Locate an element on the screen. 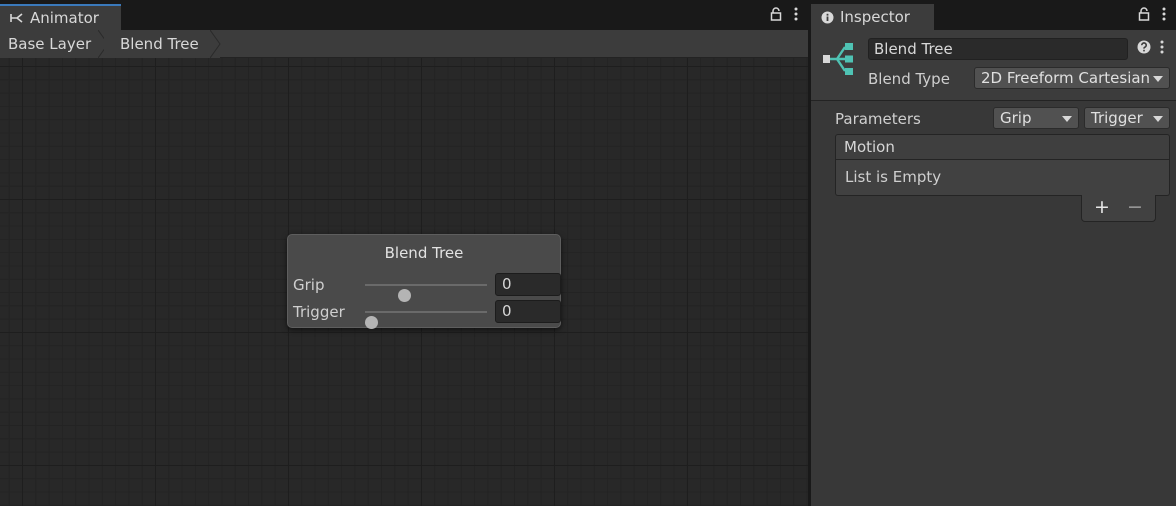  blend-type-dropdown: 2D Freeform Cartesian is located at coordinates (1072, 78).